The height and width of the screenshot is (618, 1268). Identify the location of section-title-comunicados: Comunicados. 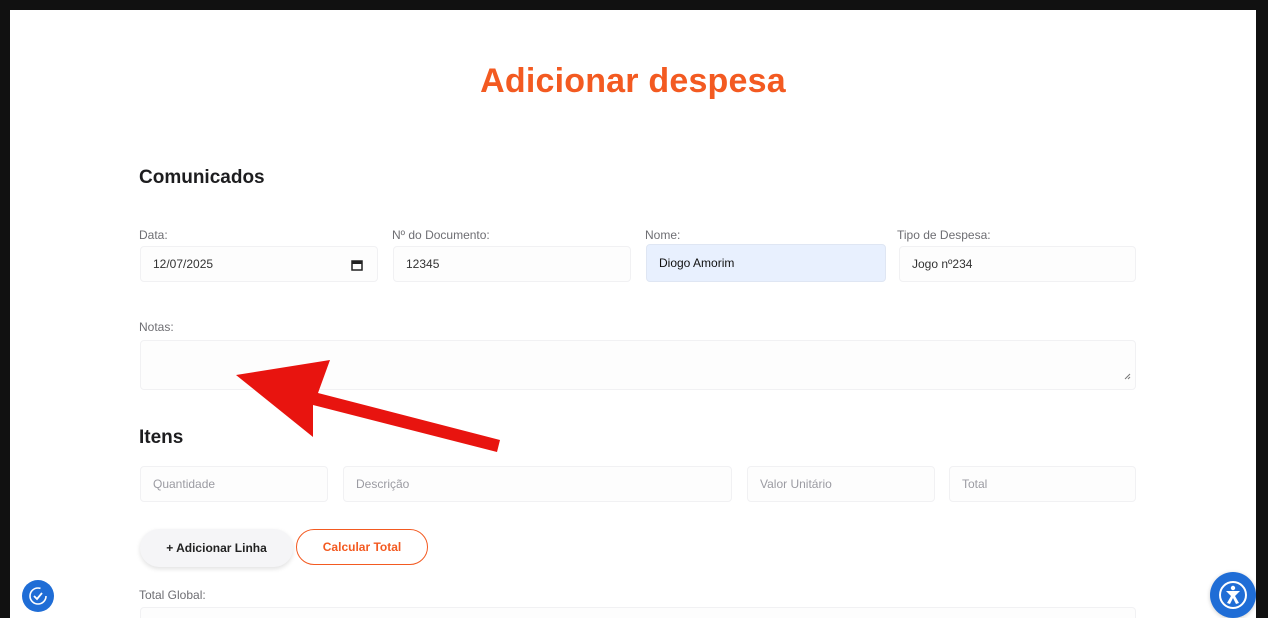
(202, 177).